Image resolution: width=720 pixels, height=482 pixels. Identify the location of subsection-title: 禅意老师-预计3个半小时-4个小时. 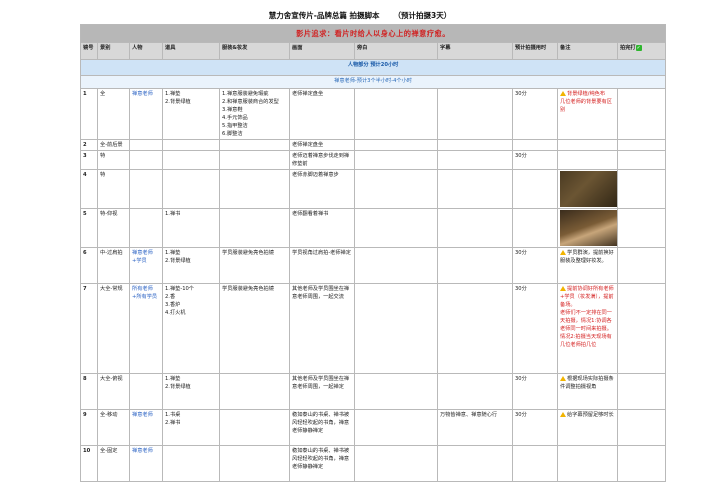
(373, 82).